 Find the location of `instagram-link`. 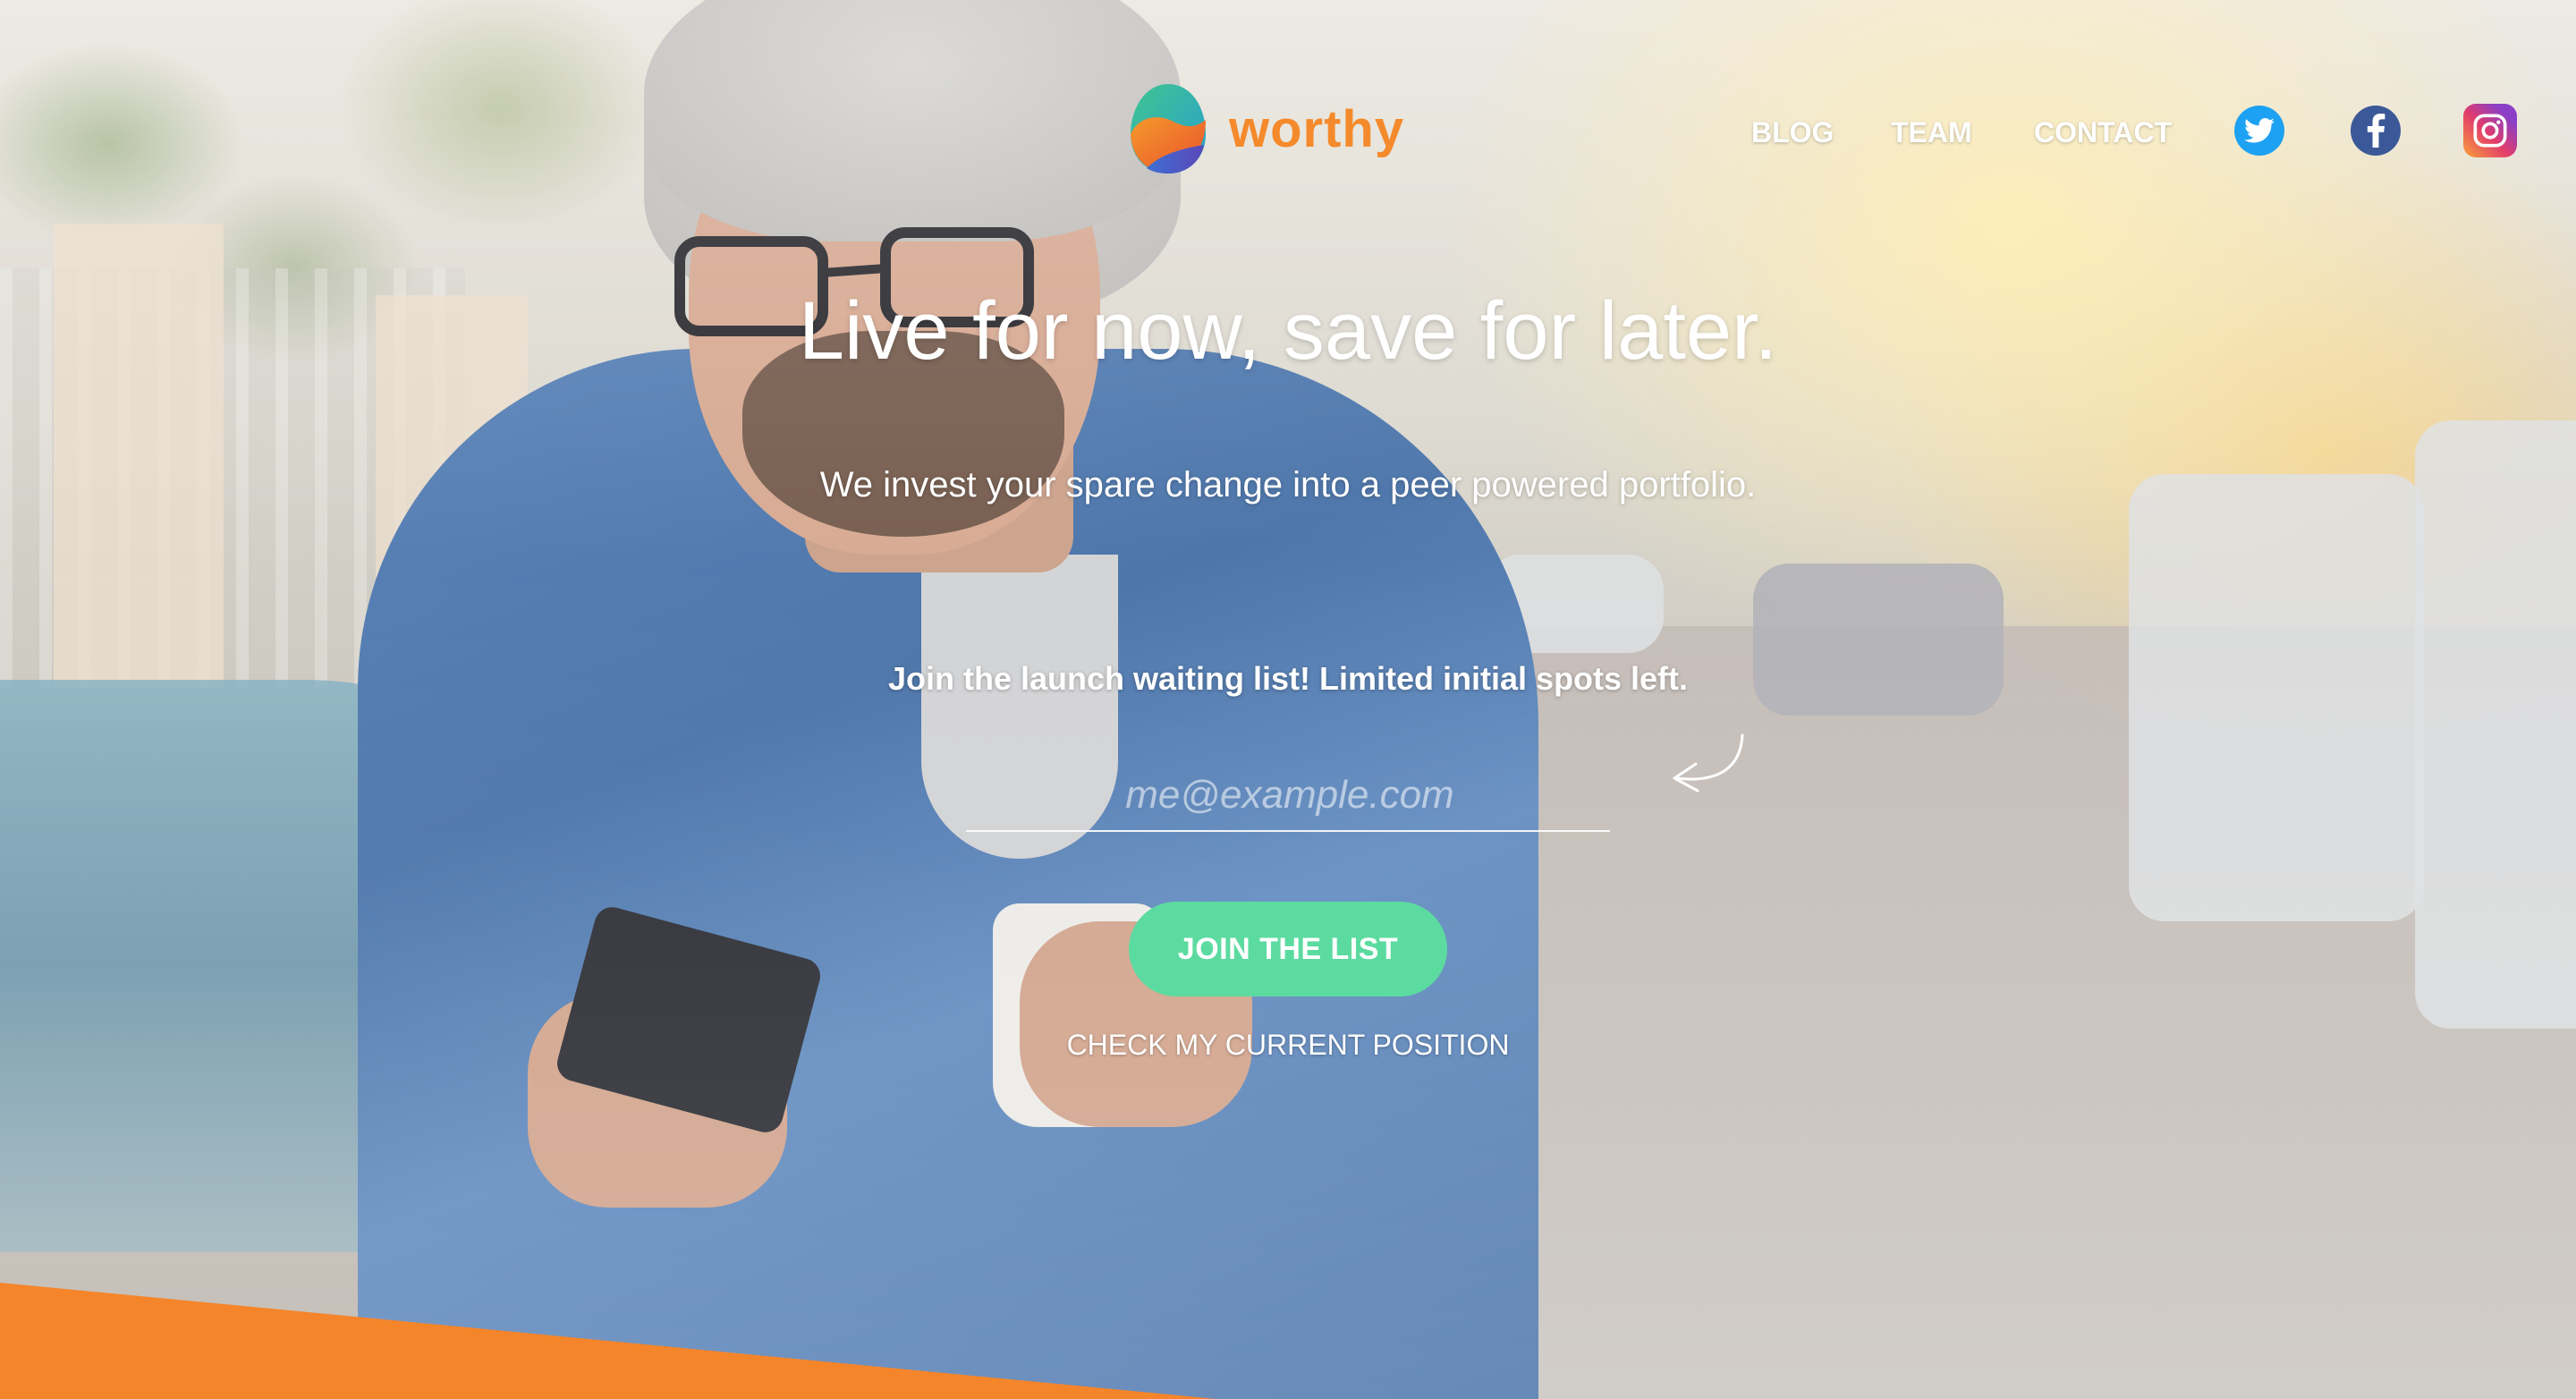

instagram-link is located at coordinates (2490, 130).